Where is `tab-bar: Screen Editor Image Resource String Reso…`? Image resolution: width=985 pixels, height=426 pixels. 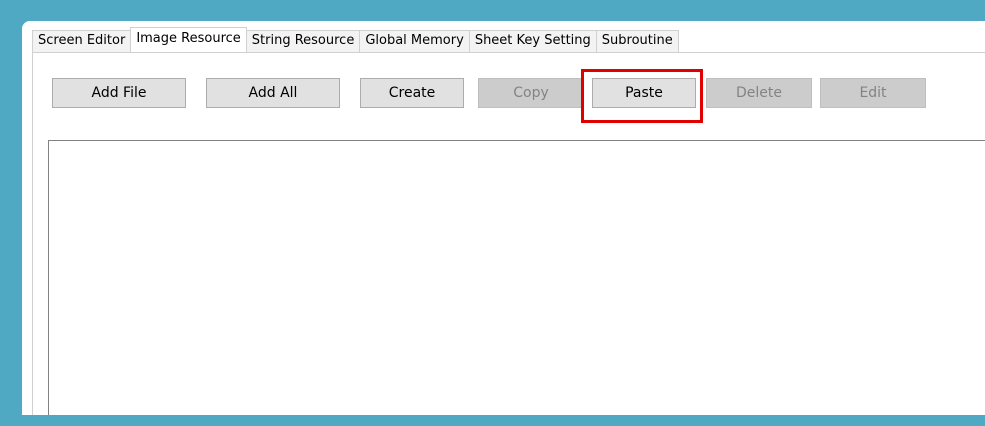 tab-bar: Screen Editor Image Resource String Reso… is located at coordinates (355, 39).